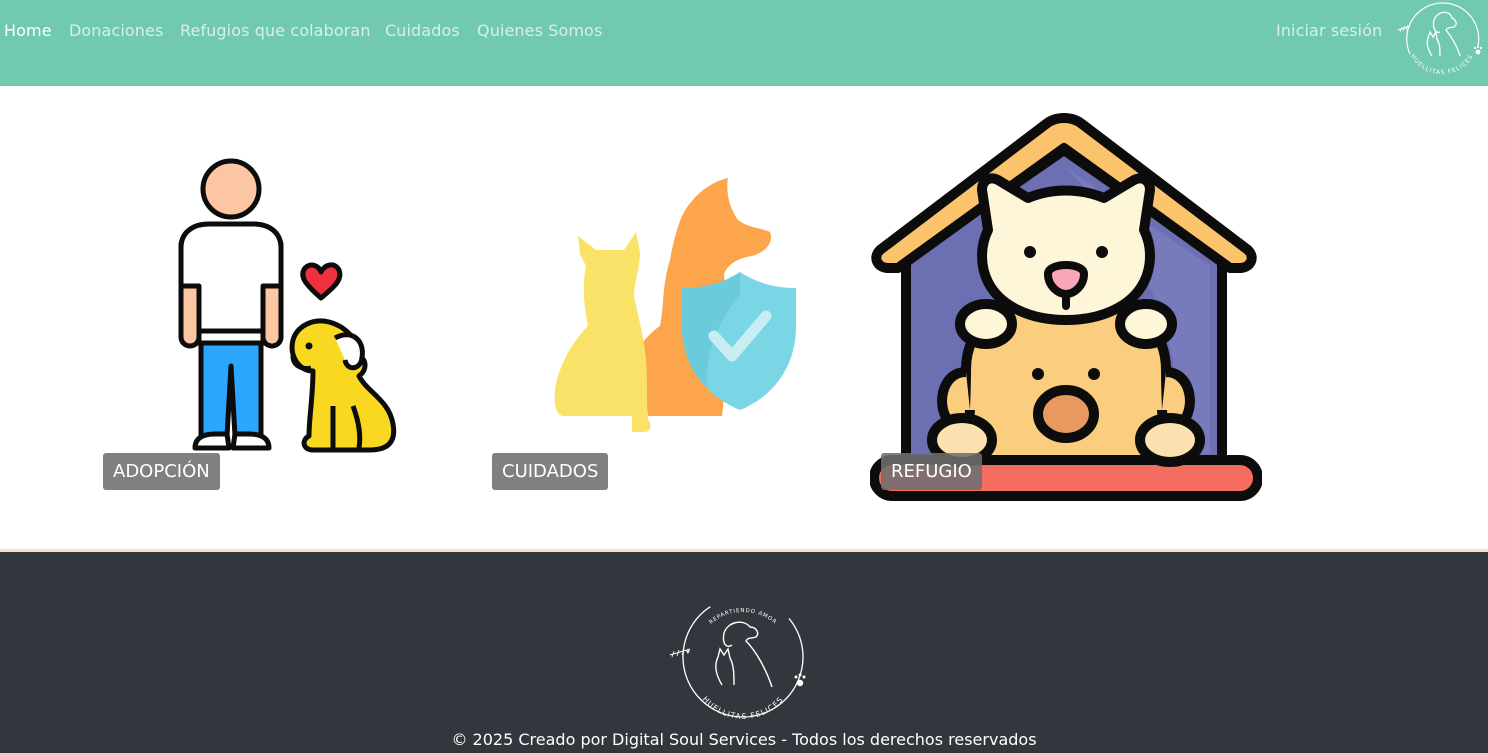  What do you see at coordinates (550, 471) in the screenshot?
I see `cuidados-badge: CUIDADOS` at bounding box center [550, 471].